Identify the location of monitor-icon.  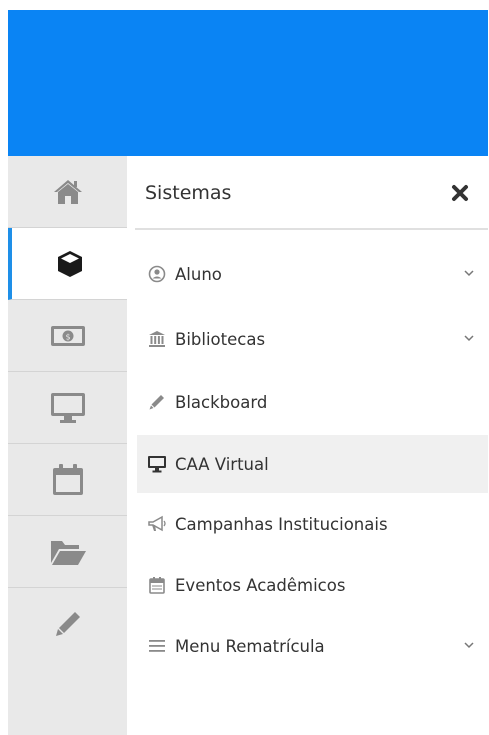
(67, 407).